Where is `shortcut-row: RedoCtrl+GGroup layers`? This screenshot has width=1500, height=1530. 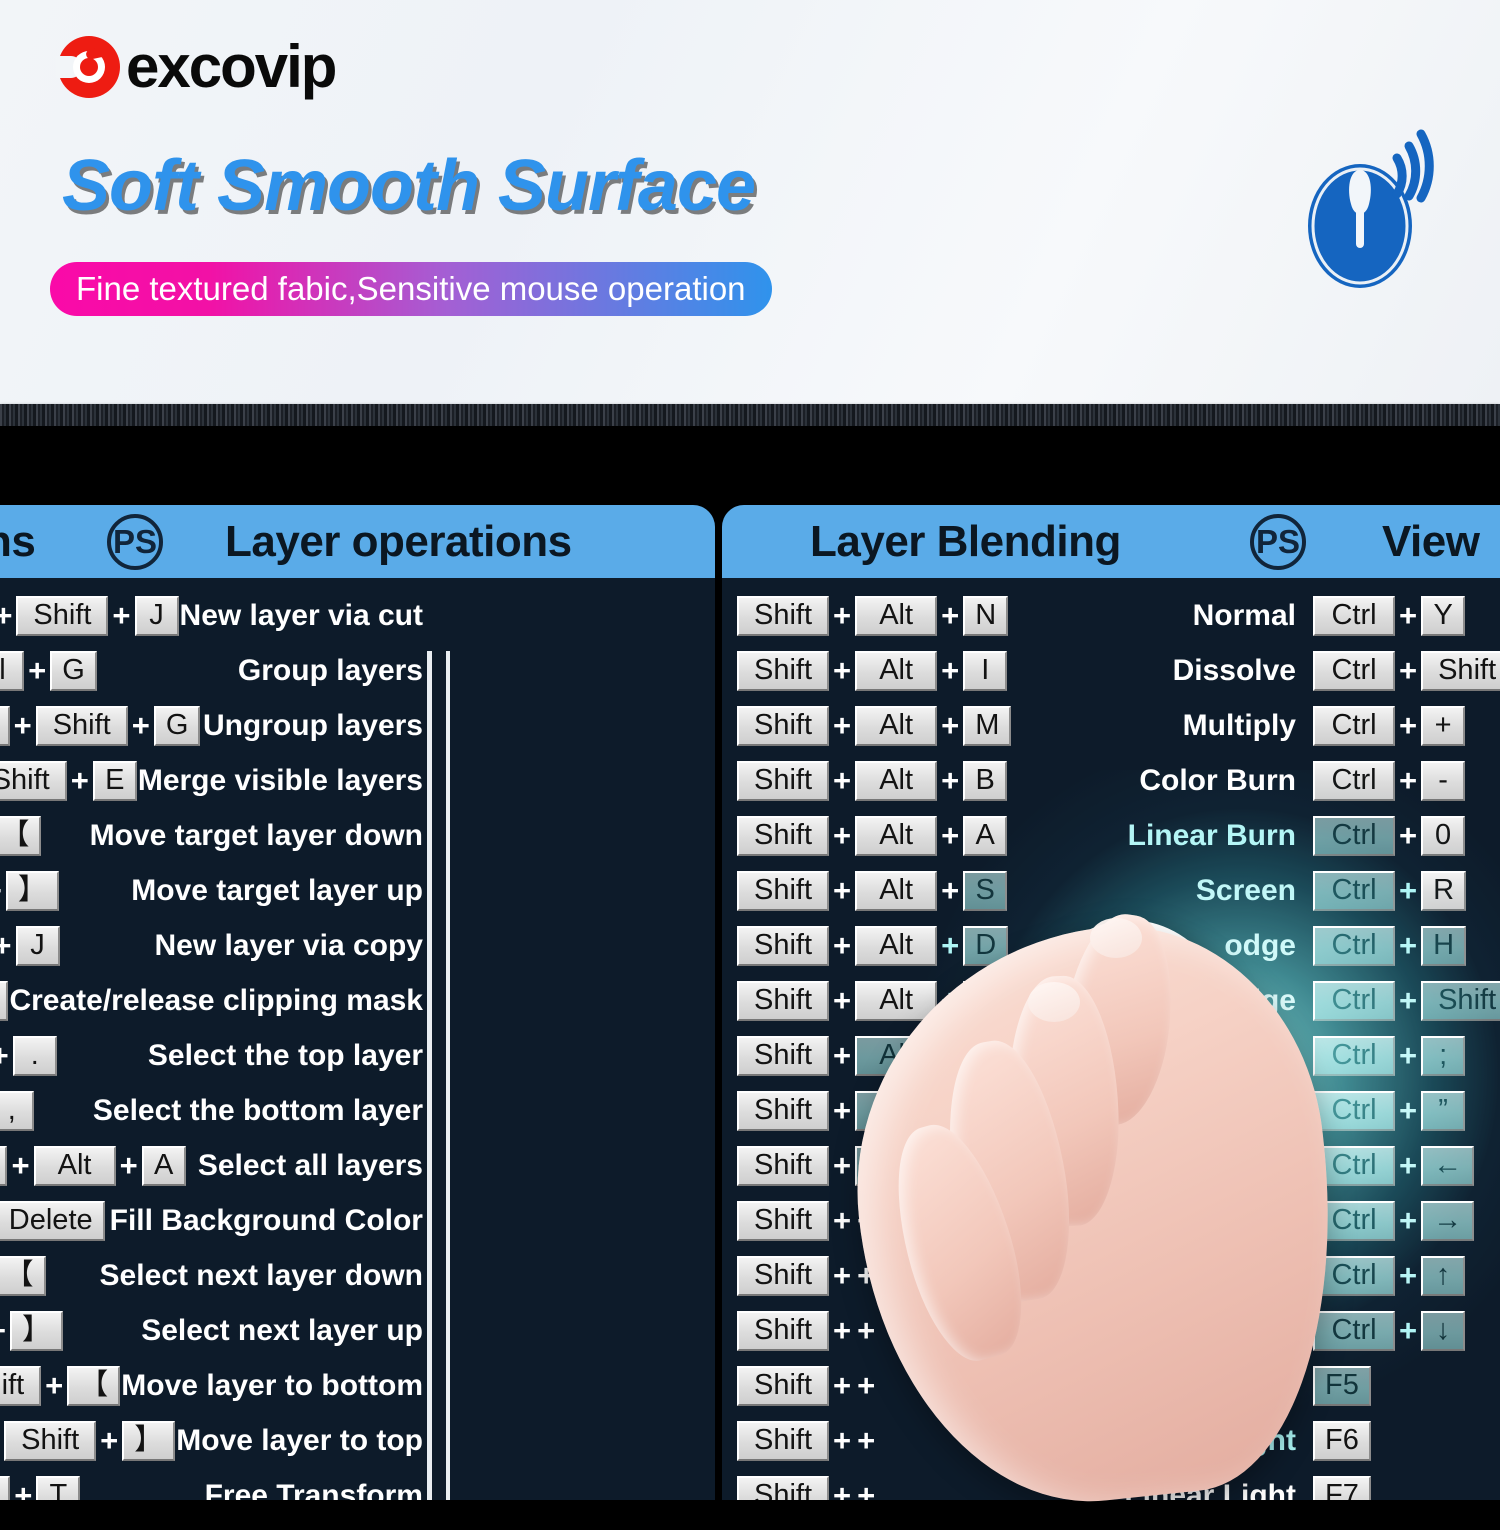
shortcut-row: RedoCtrl+GGroup layers is located at coordinates (357, 670).